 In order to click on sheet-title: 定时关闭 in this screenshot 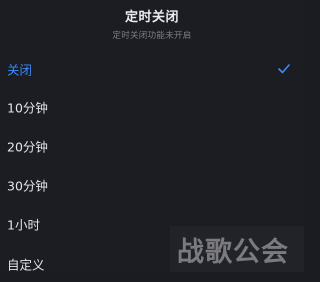, I will do `click(151, 17)`.